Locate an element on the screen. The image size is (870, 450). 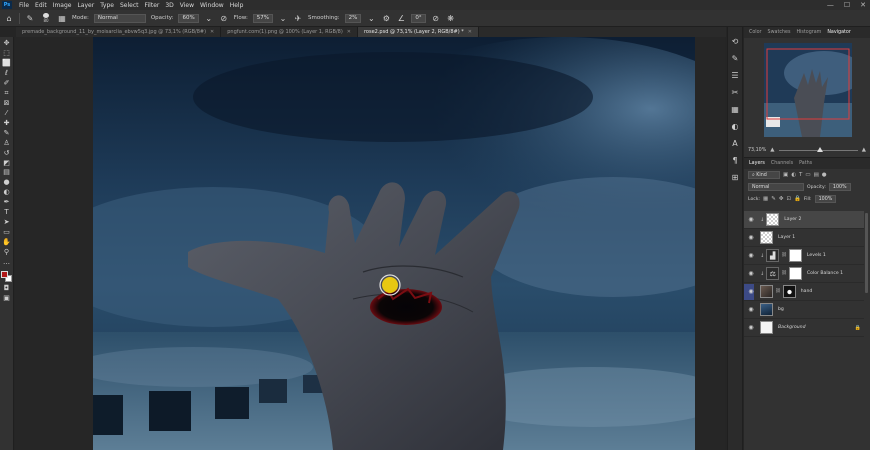
opacity-field: 60% is located at coordinates (188, 18).